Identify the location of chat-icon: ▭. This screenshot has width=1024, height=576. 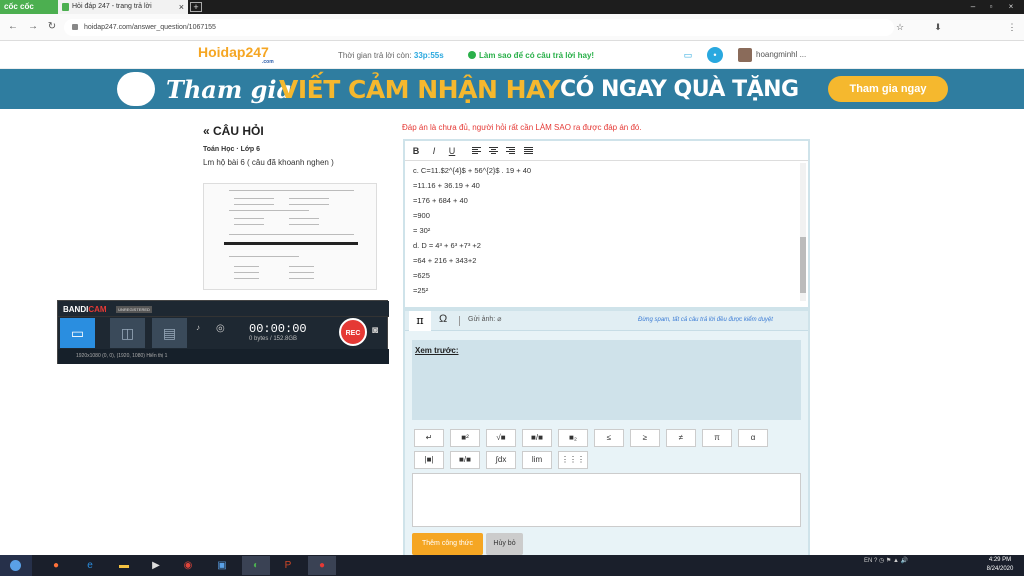
(688, 55).